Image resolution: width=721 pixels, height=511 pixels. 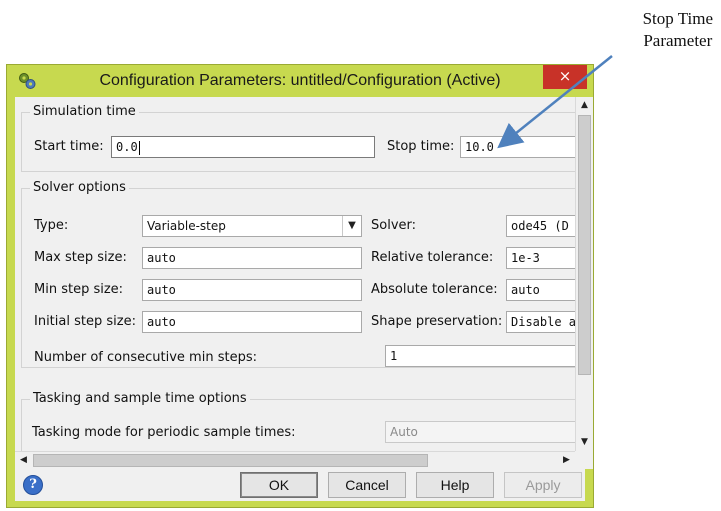 I want to click on help-icon: ?, so click(x=33, y=485).